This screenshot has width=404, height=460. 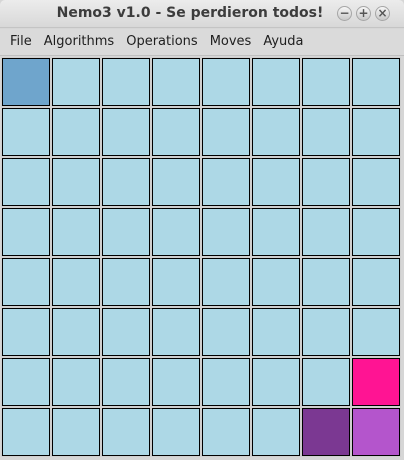 What do you see at coordinates (79, 42) in the screenshot?
I see `menu-algorithms: Algorithms` at bounding box center [79, 42].